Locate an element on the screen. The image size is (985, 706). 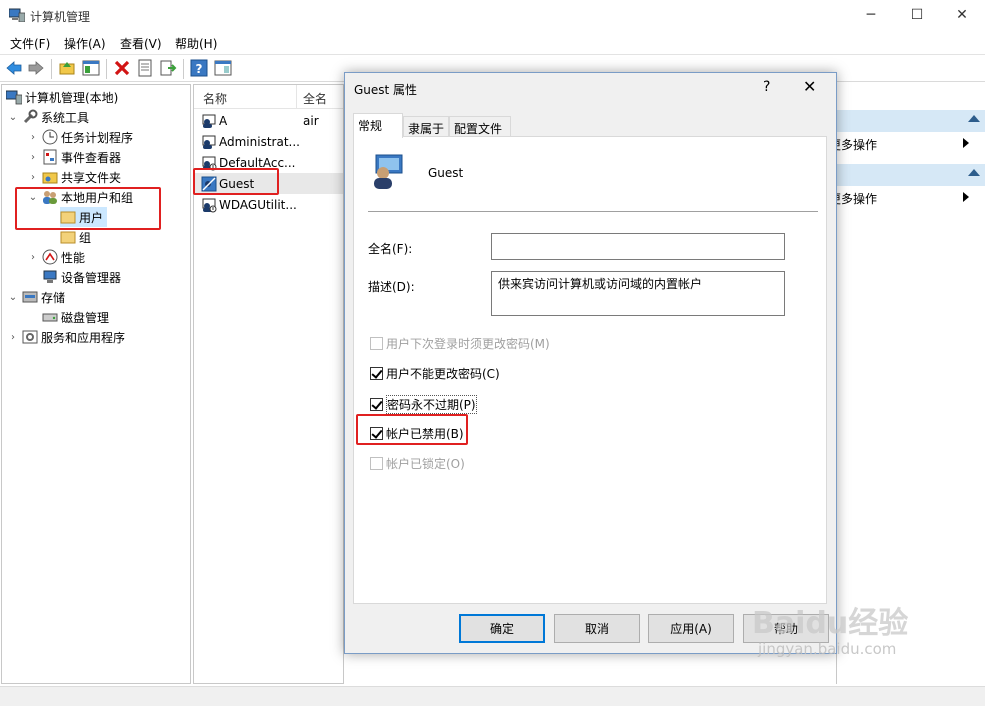
computer-management-icon is located at coordinates (14, 97).